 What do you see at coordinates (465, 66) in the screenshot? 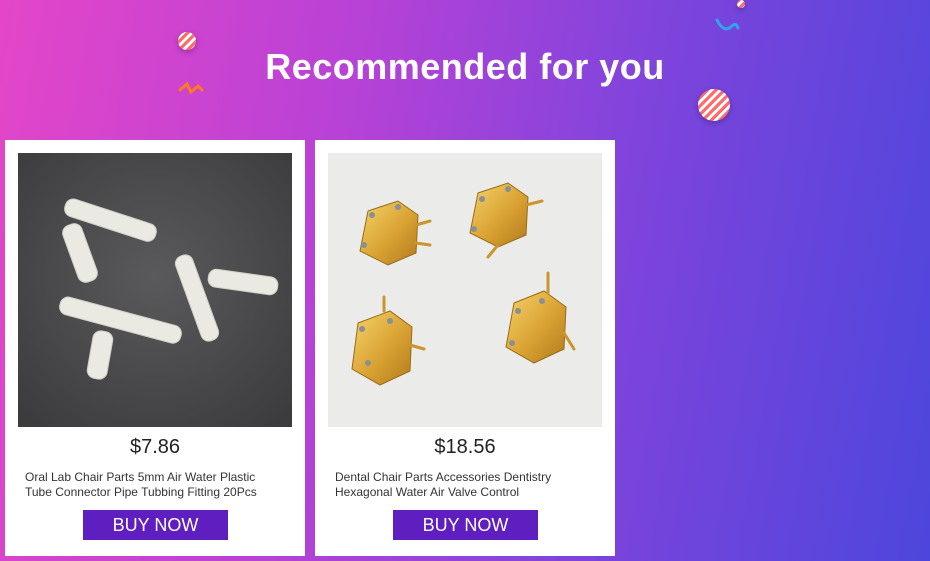
I see `section-title: Recommended for you` at bounding box center [465, 66].